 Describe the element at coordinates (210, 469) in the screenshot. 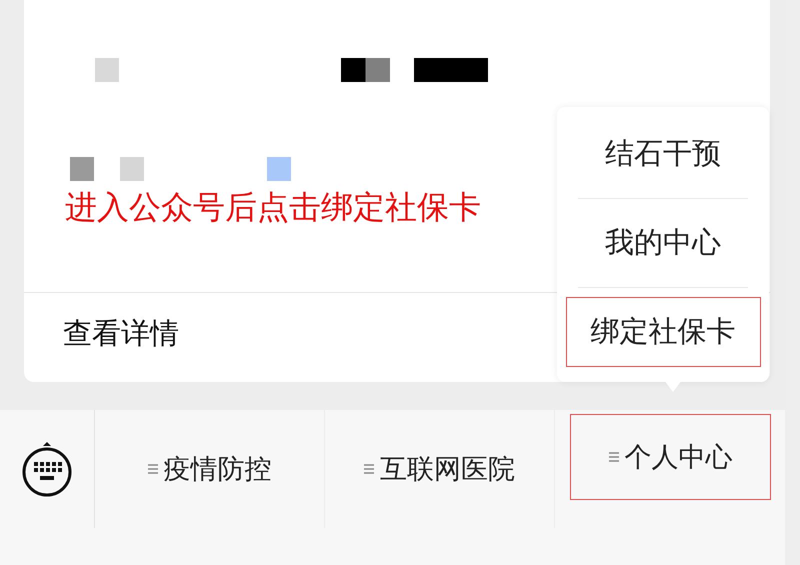

I see `menu-bar-item: 疫情防控` at that location.